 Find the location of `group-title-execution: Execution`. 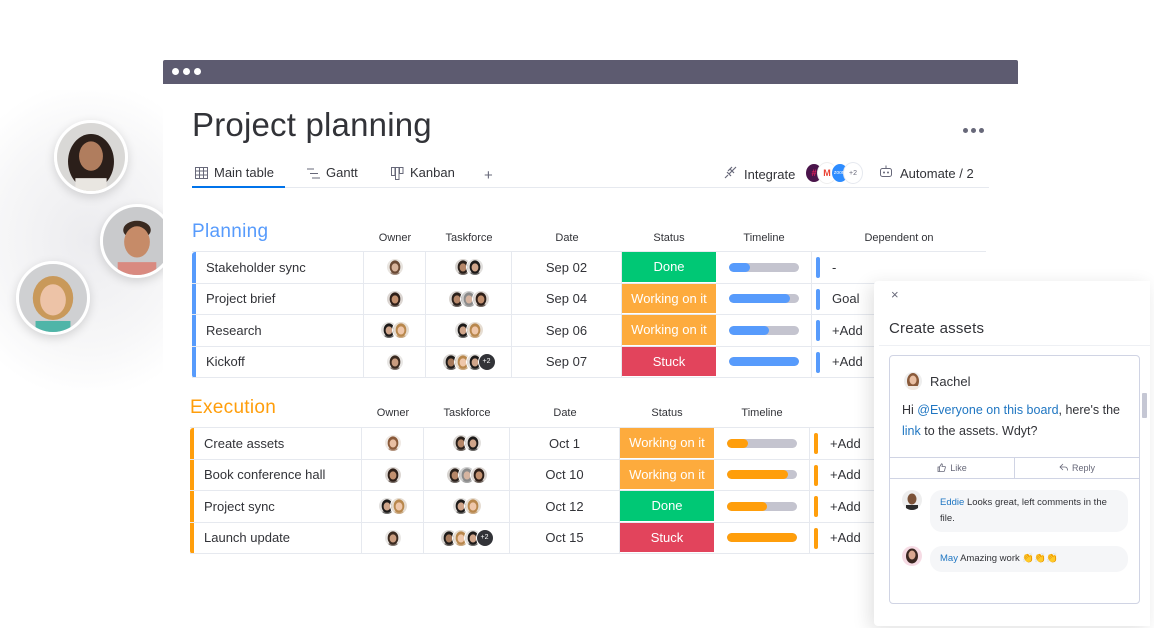

group-title-execution: Execution is located at coordinates (233, 408).